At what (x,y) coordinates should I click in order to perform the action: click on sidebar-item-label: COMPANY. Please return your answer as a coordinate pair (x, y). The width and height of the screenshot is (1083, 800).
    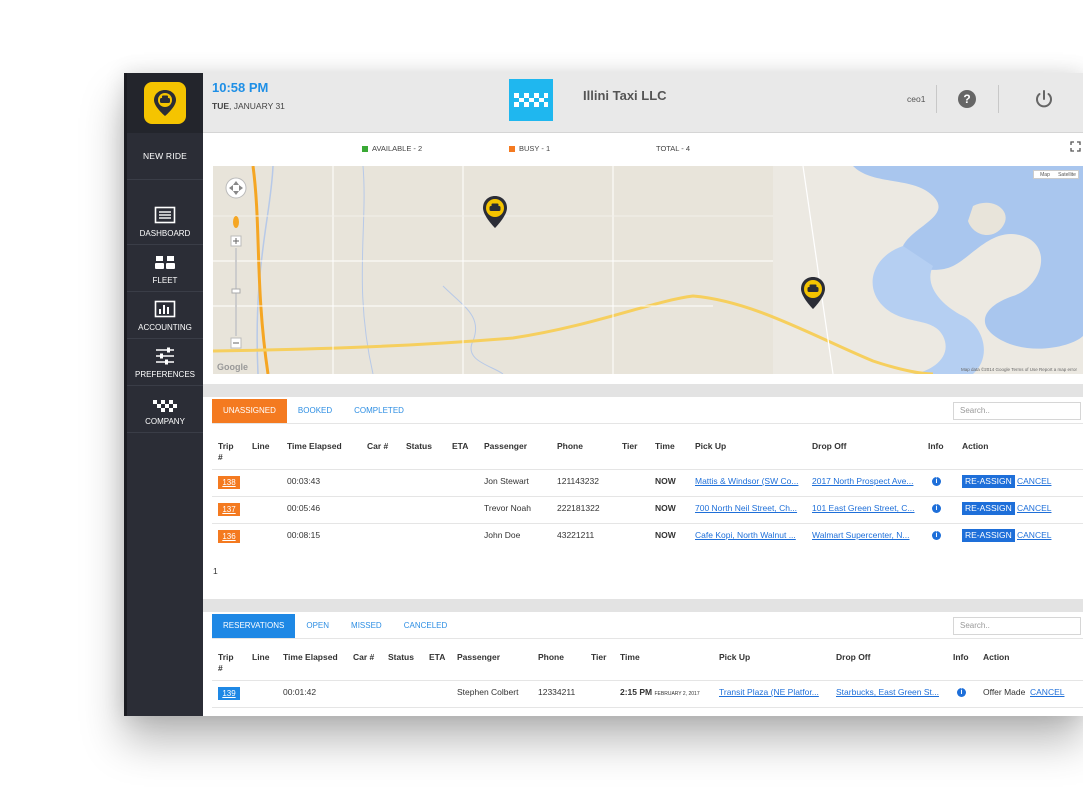
    Looking at the image, I should click on (165, 421).